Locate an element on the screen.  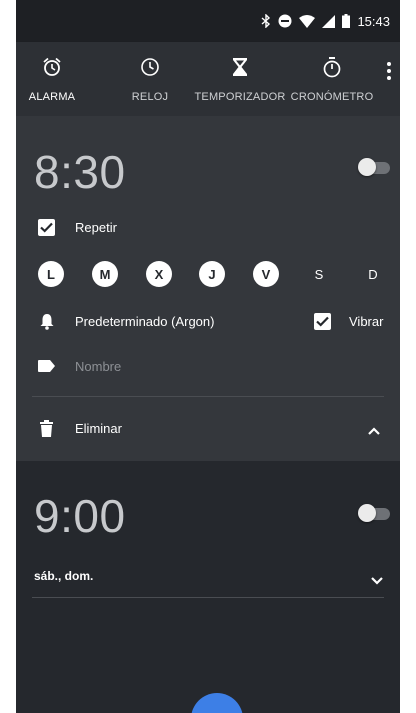
alarm-time: 8:30 is located at coordinates (80, 172).